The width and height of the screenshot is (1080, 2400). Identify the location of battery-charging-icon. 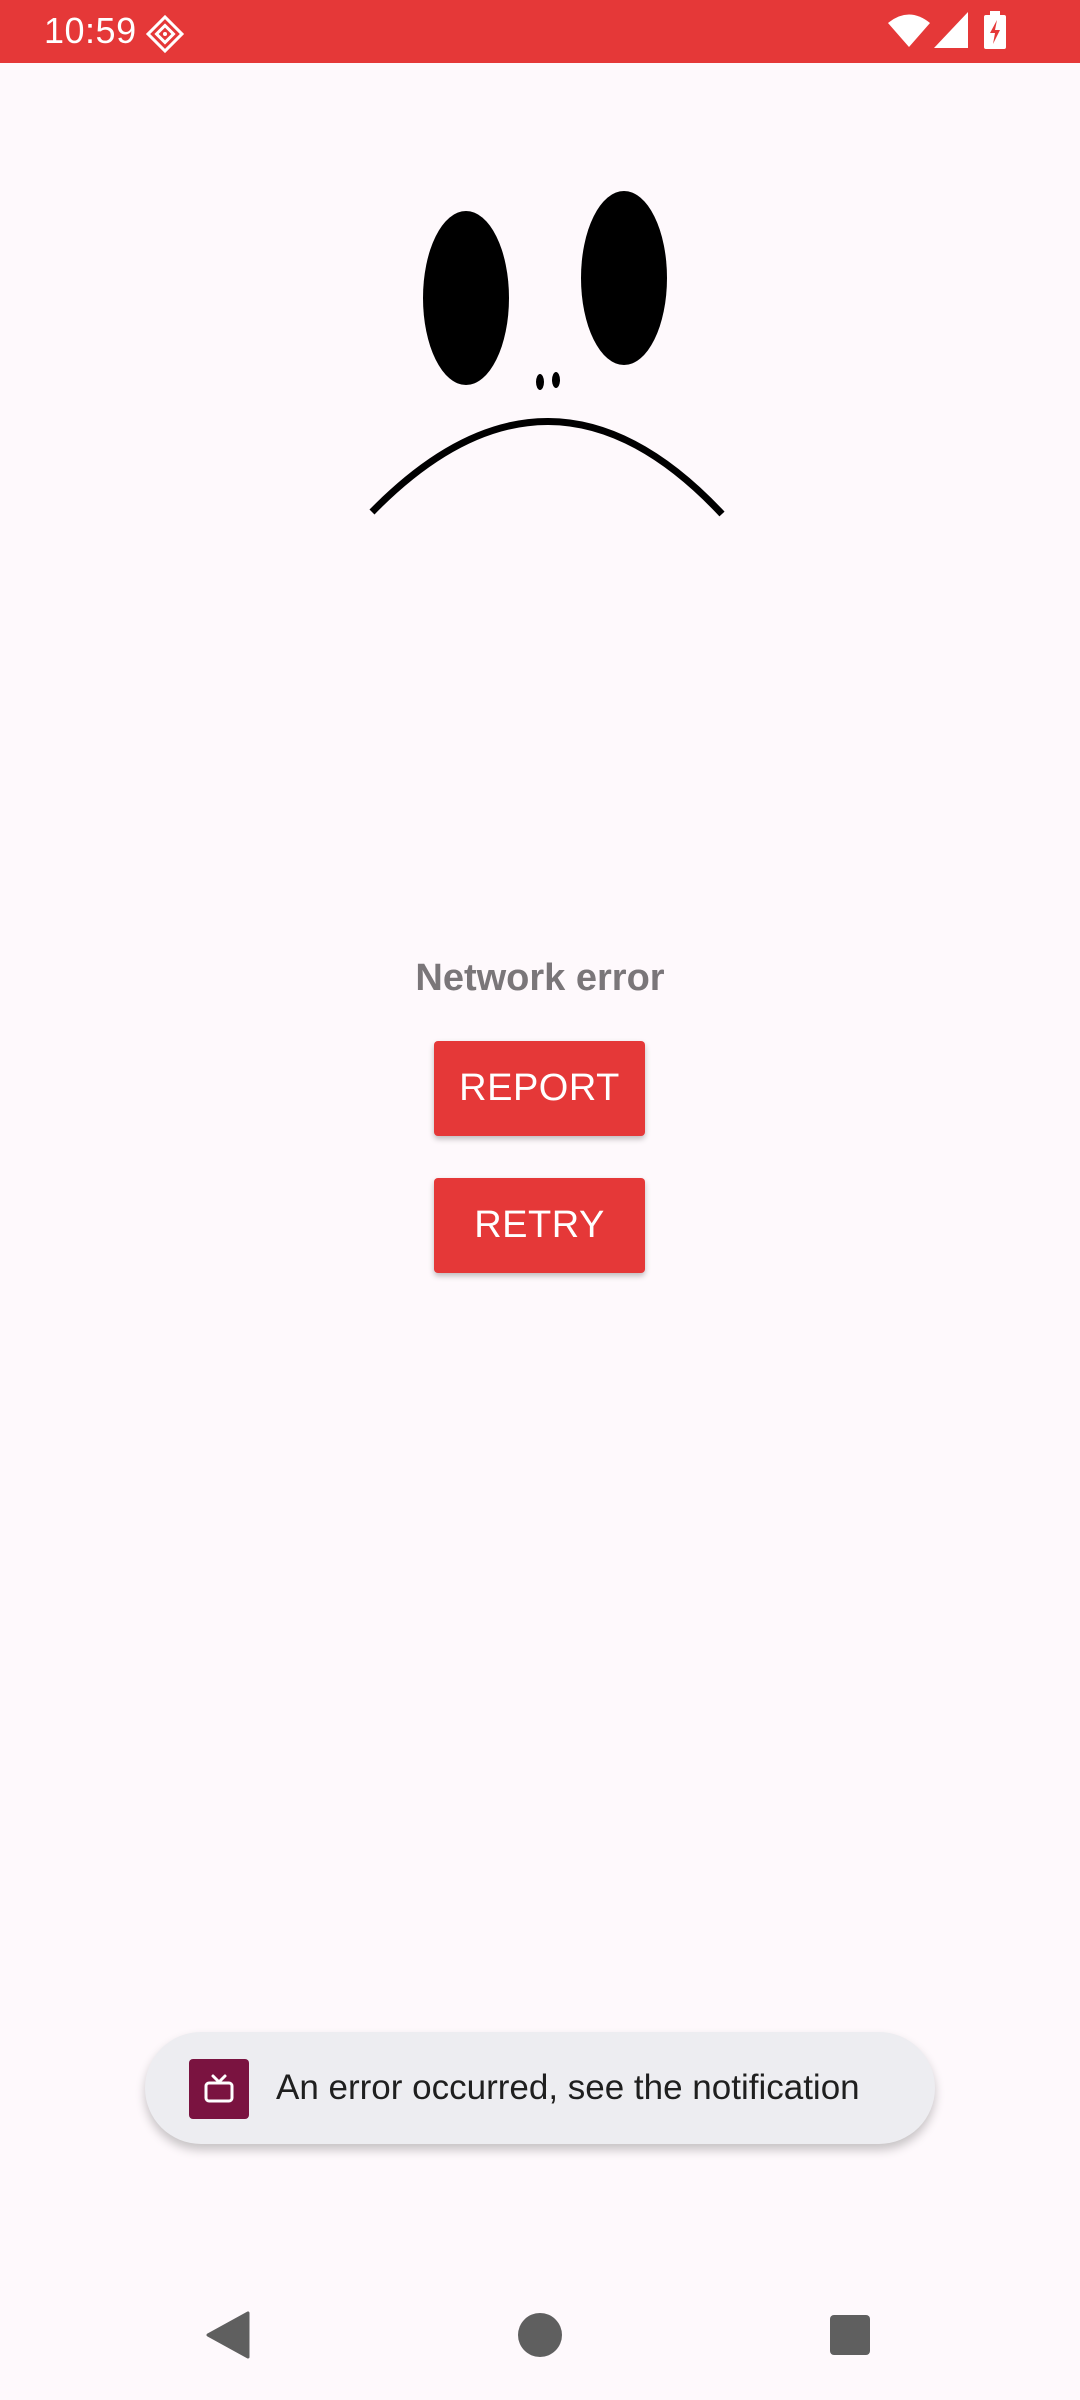
(995, 30).